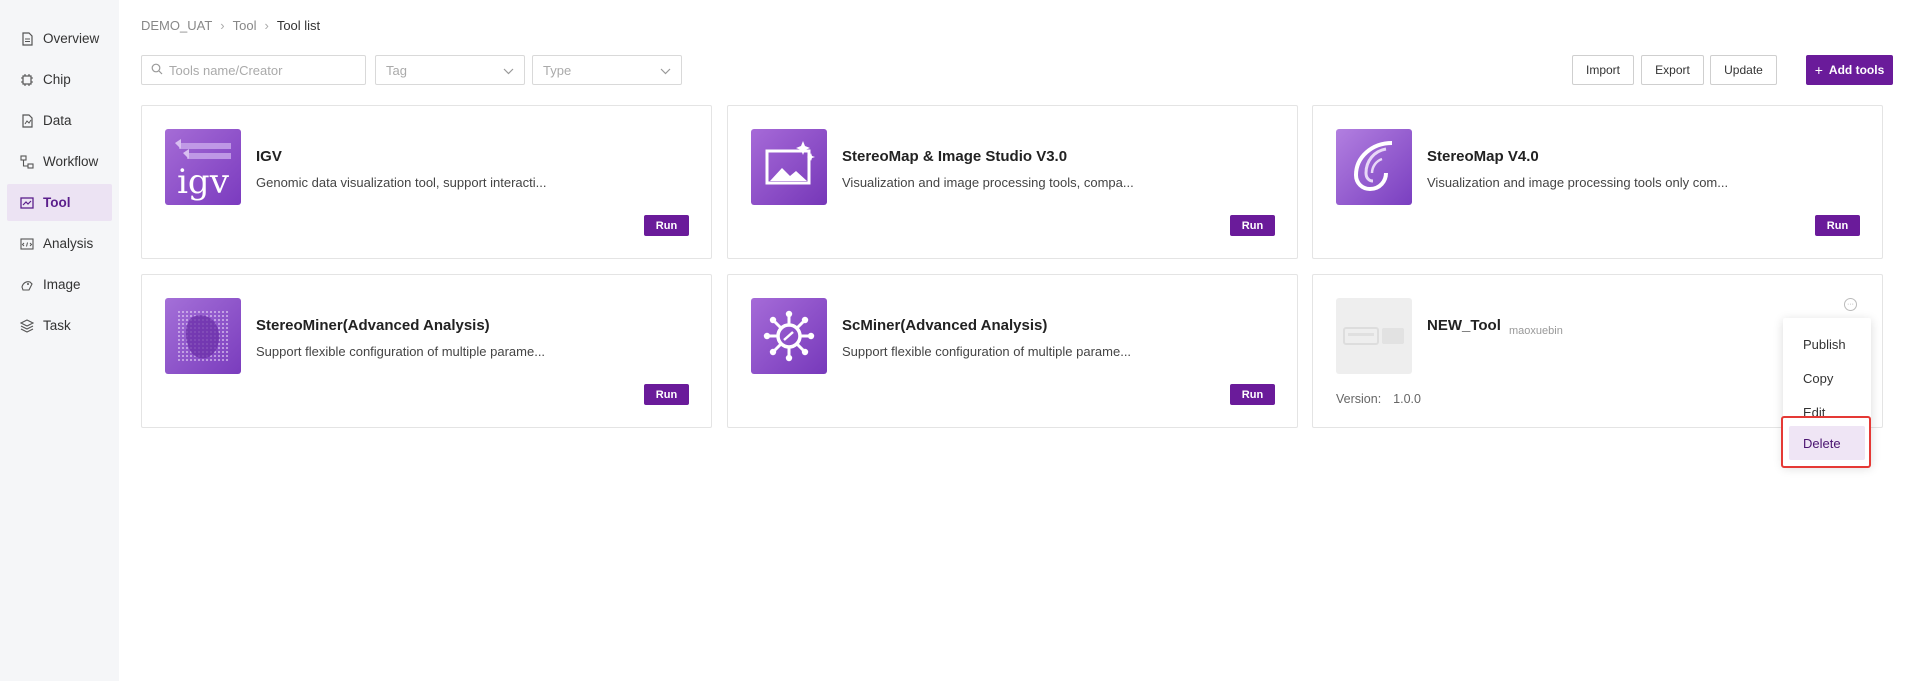  I want to click on scminer-logo-icon, so click(789, 336).